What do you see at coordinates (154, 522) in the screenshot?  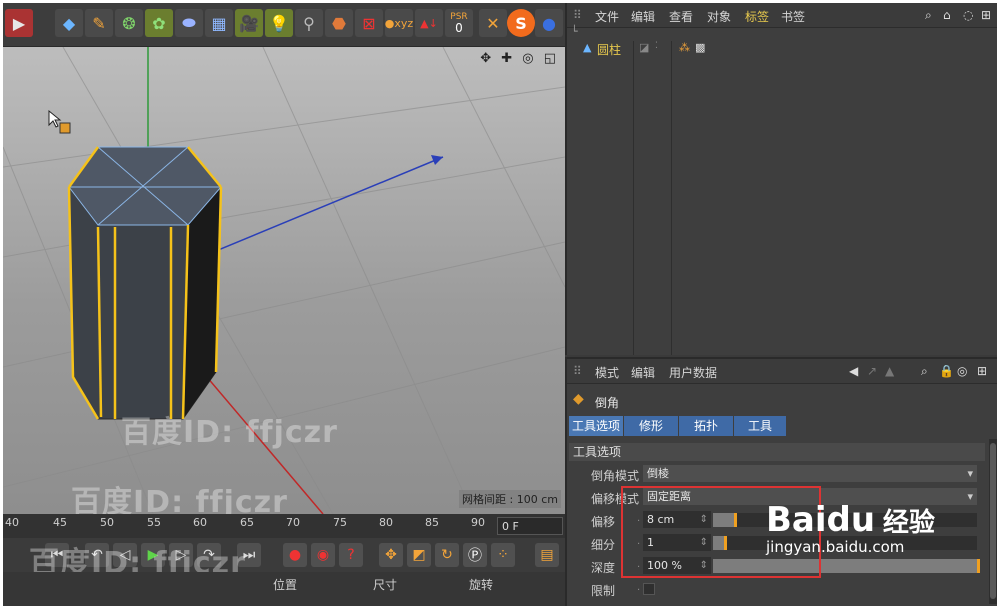 I see `timeline-tick: 55` at bounding box center [154, 522].